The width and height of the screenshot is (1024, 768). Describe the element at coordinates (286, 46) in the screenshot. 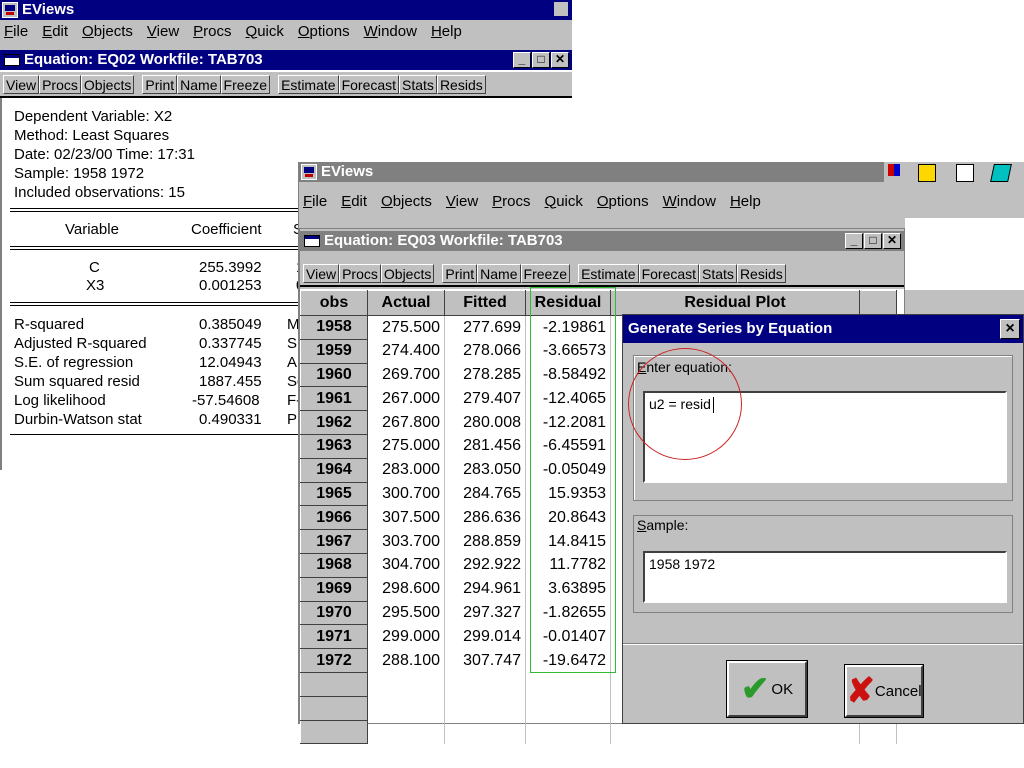

I see `back-gap` at that location.